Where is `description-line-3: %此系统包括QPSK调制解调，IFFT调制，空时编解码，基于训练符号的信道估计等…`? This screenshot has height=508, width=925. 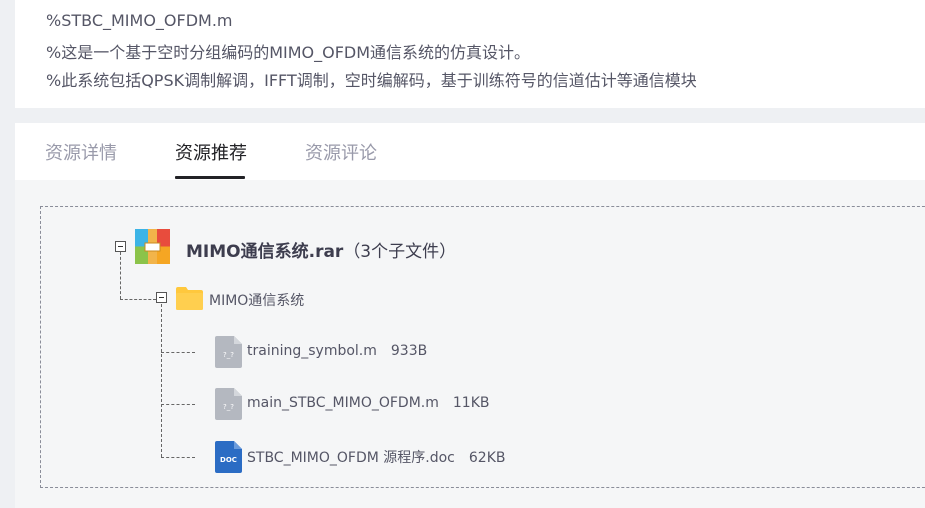 description-line-3: %此系统包括QPSK调制解调，IFFT调制，空时编解码，基于训练符号的信道估计等… is located at coordinates (371, 80).